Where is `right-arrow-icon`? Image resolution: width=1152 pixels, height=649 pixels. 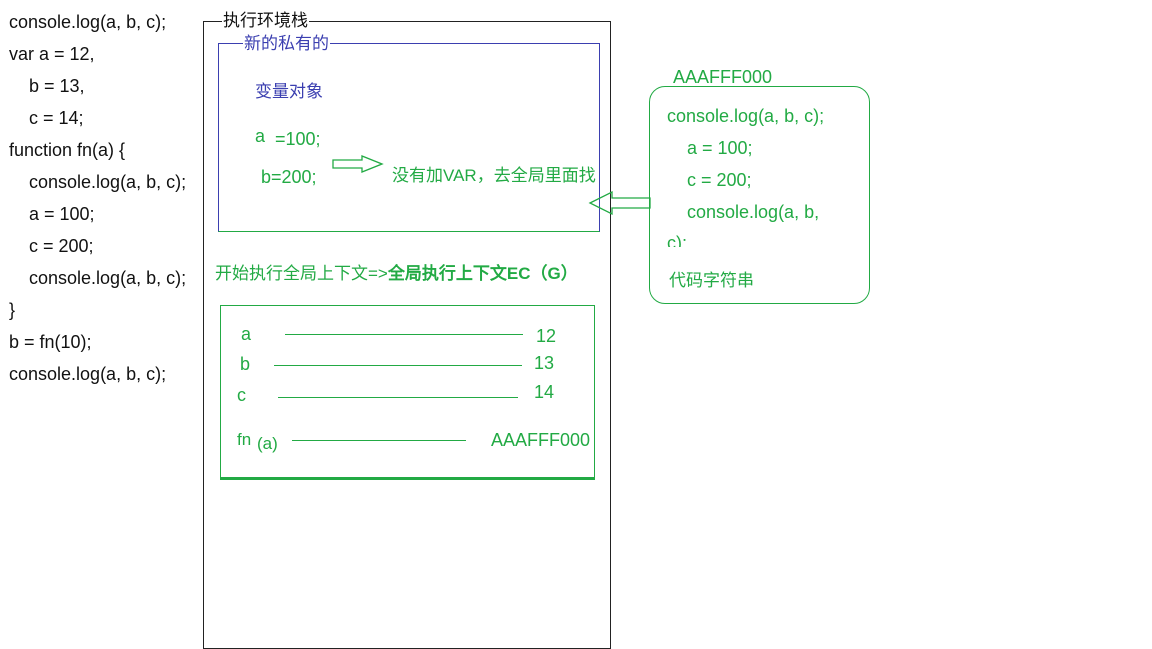
right-arrow-icon is located at coordinates (358, 164).